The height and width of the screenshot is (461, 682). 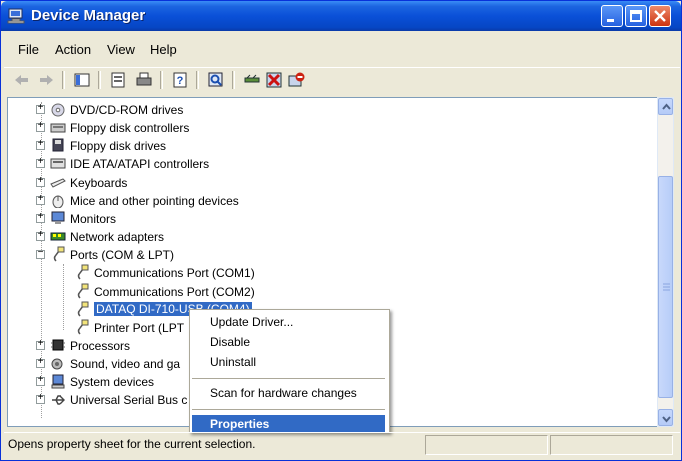 I want to click on context-menu-disable: Disable, so click(x=288, y=342).